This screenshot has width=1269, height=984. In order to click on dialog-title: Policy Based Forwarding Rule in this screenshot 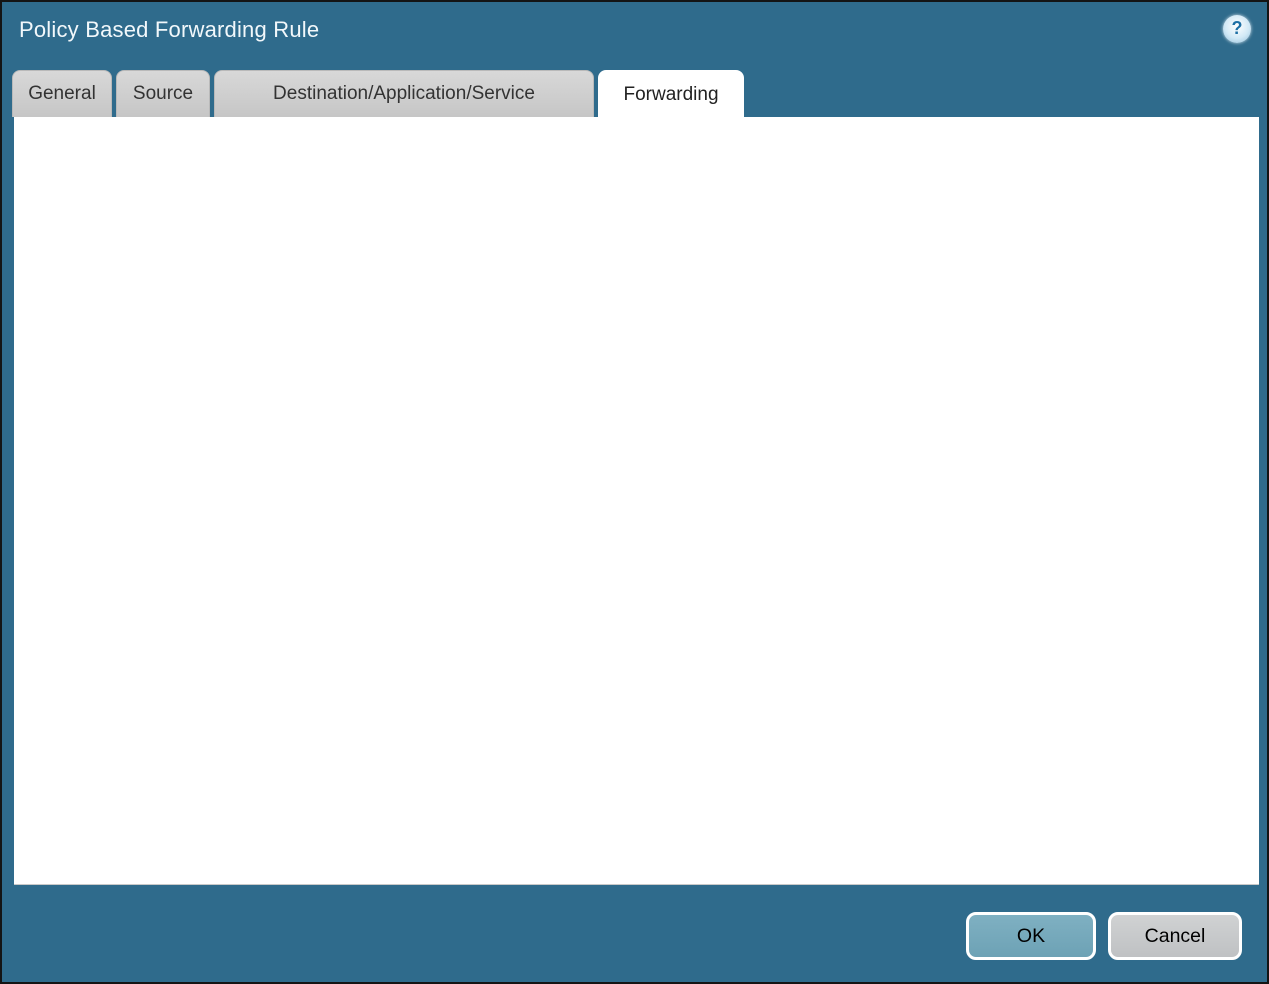, I will do `click(169, 29)`.